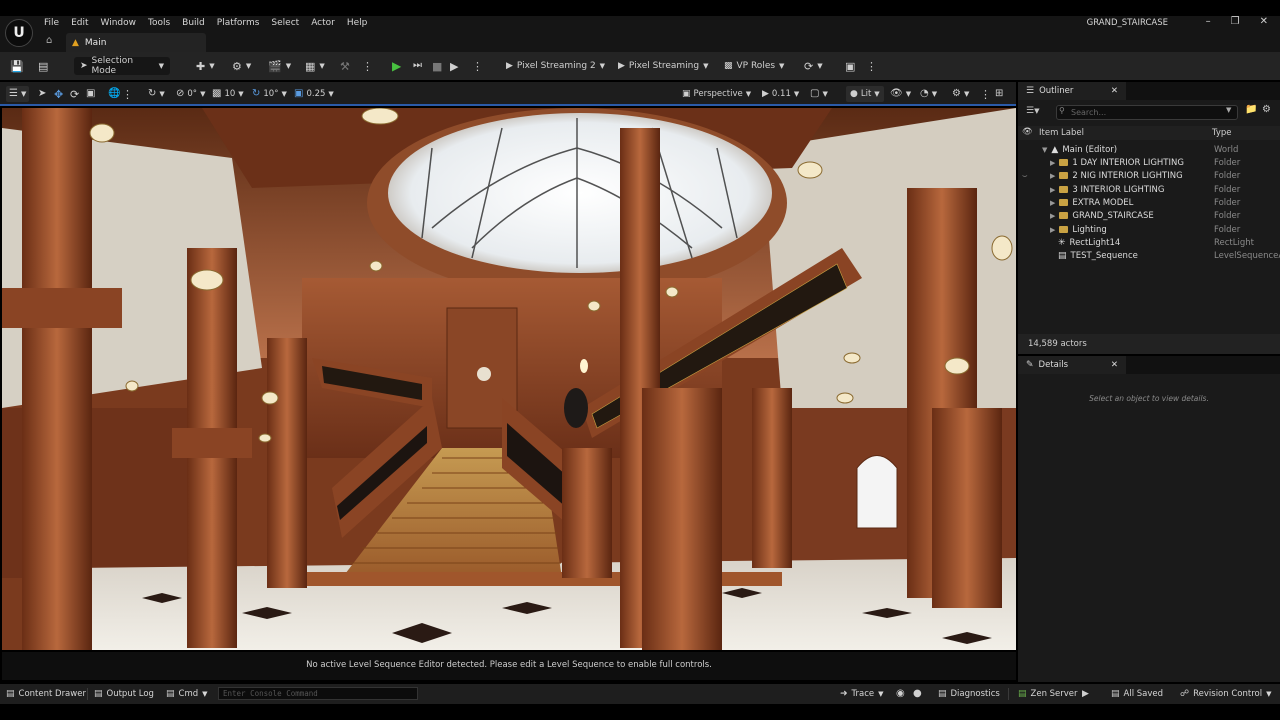 This screenshot has height=720, width=1280. I want to click on roles-icon: ▩, so click(728, 65).